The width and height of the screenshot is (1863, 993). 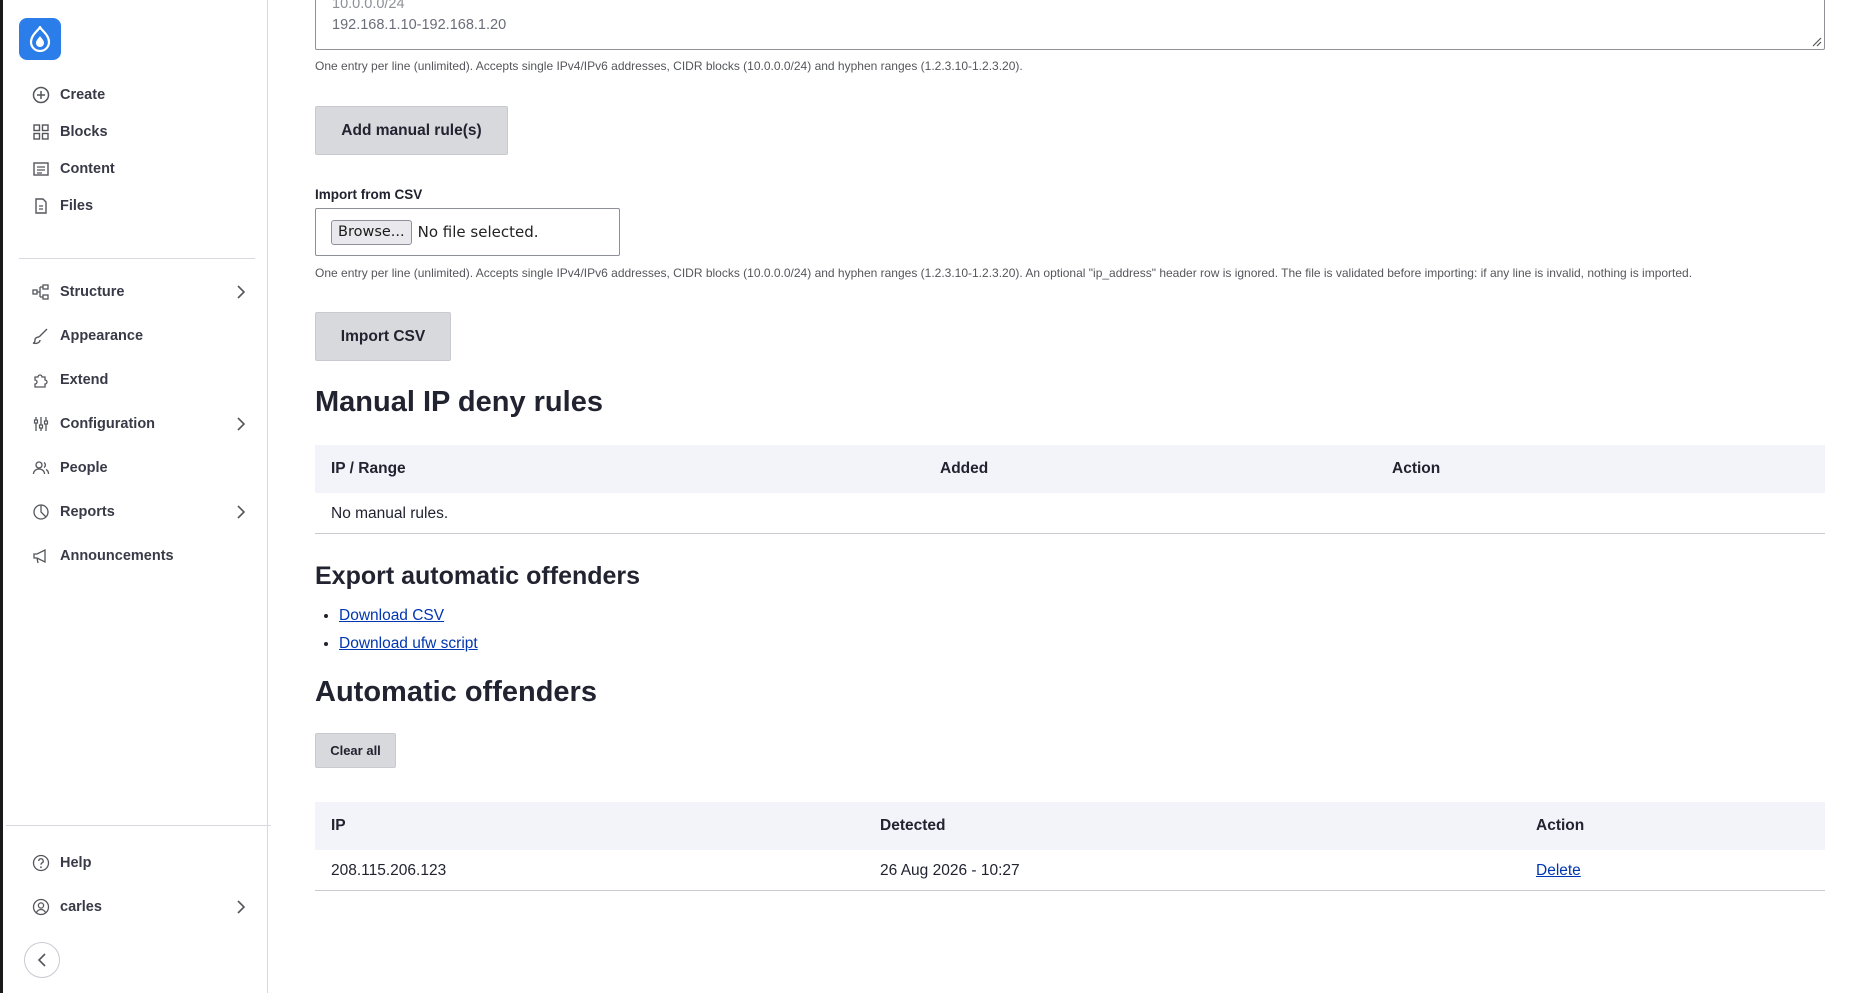 What do you see at coordinates (137, 292) in the screenshot?
I see `sidebar-item-structure: Structure` at bounding box center [137, 292].